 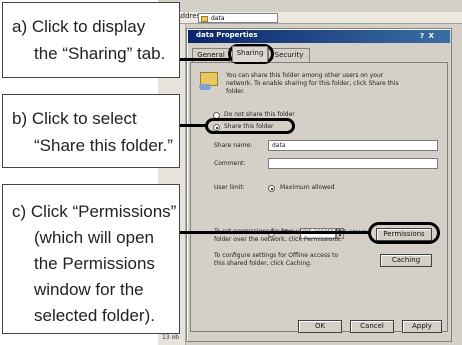 I want to click on tab-sharing: Sharing, so click(x=250, y=54).